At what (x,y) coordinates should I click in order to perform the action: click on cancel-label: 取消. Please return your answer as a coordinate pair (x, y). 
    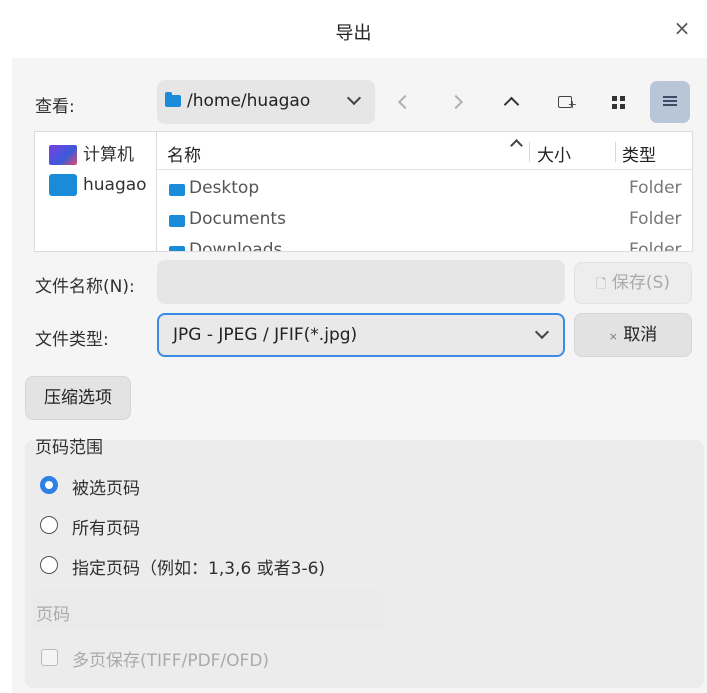
    Looking at the image, I should click on (640, 335).